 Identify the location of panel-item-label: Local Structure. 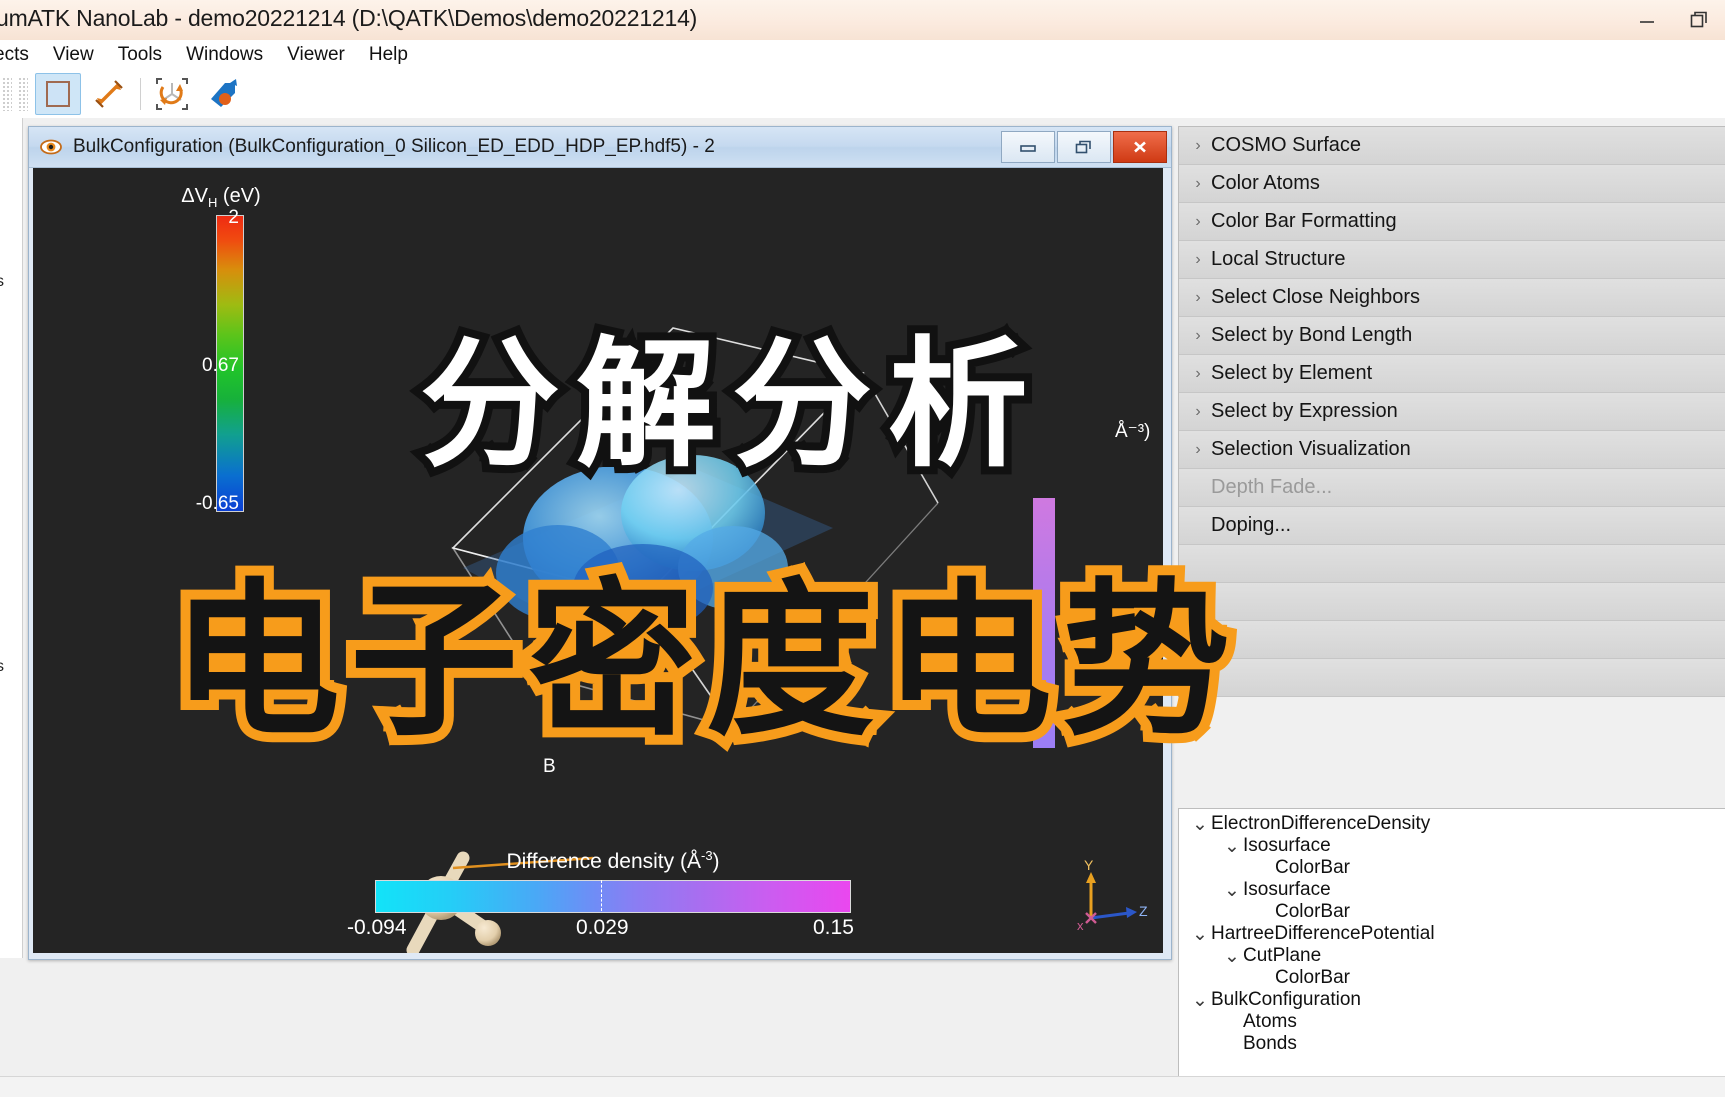
(1278, 259).